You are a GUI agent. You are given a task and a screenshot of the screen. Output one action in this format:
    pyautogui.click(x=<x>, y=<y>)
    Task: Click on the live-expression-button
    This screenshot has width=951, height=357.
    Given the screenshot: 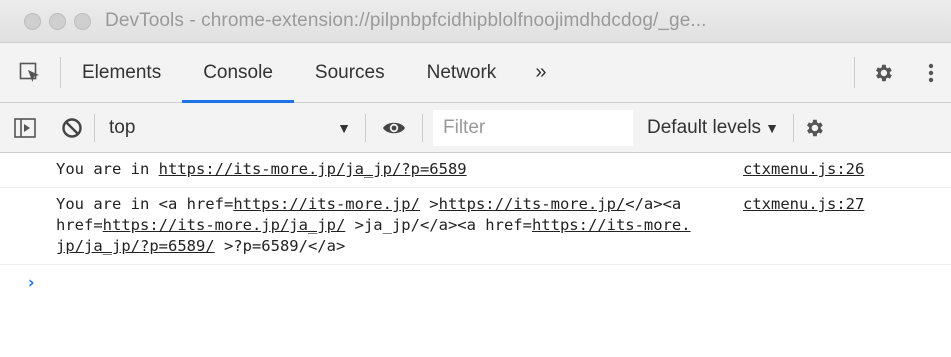 What is the action you would take?
    pyautogui.click(x=394, y=128)
    